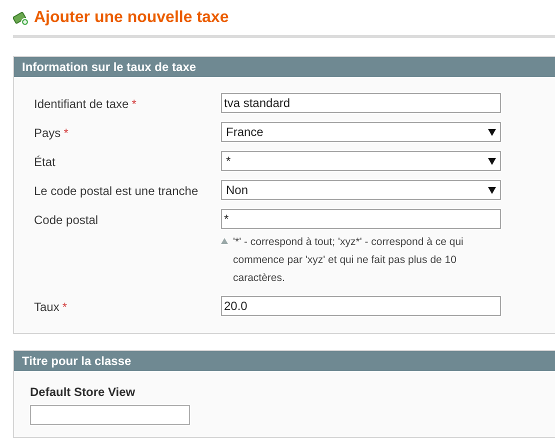  Describe the element at coordinates (348, 260) in the screenshot. I see `hint-text: '*' - correspond à tout; 'xyz*' - correspond à ce qui commence par 'xyz' et qui ne fait pas plus de 10 caractères.` at that location.